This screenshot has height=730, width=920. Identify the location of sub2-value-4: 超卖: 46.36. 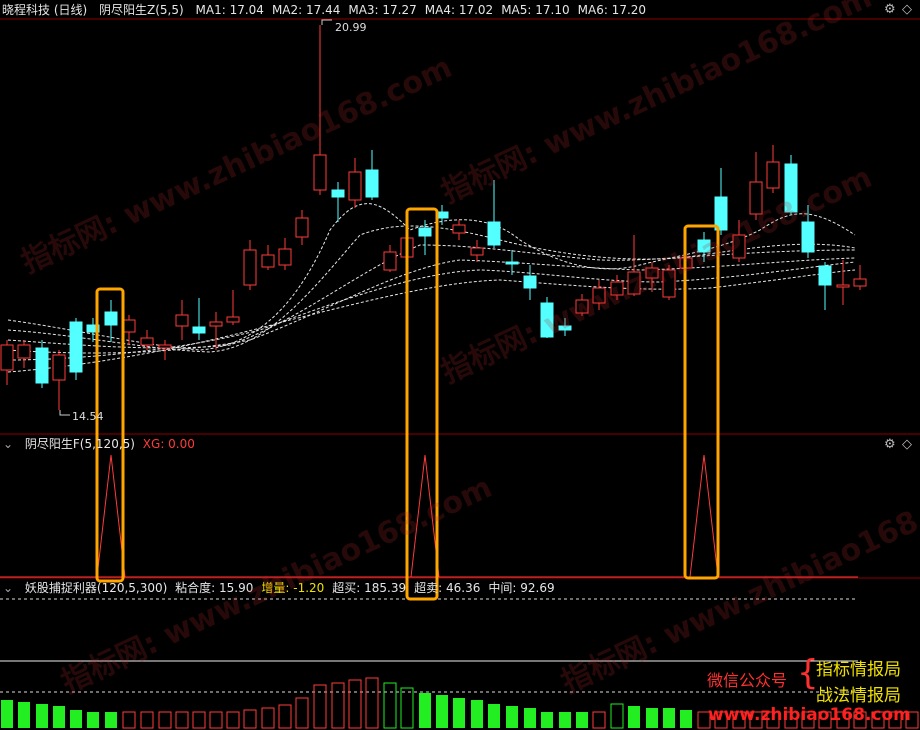
(447, 588).